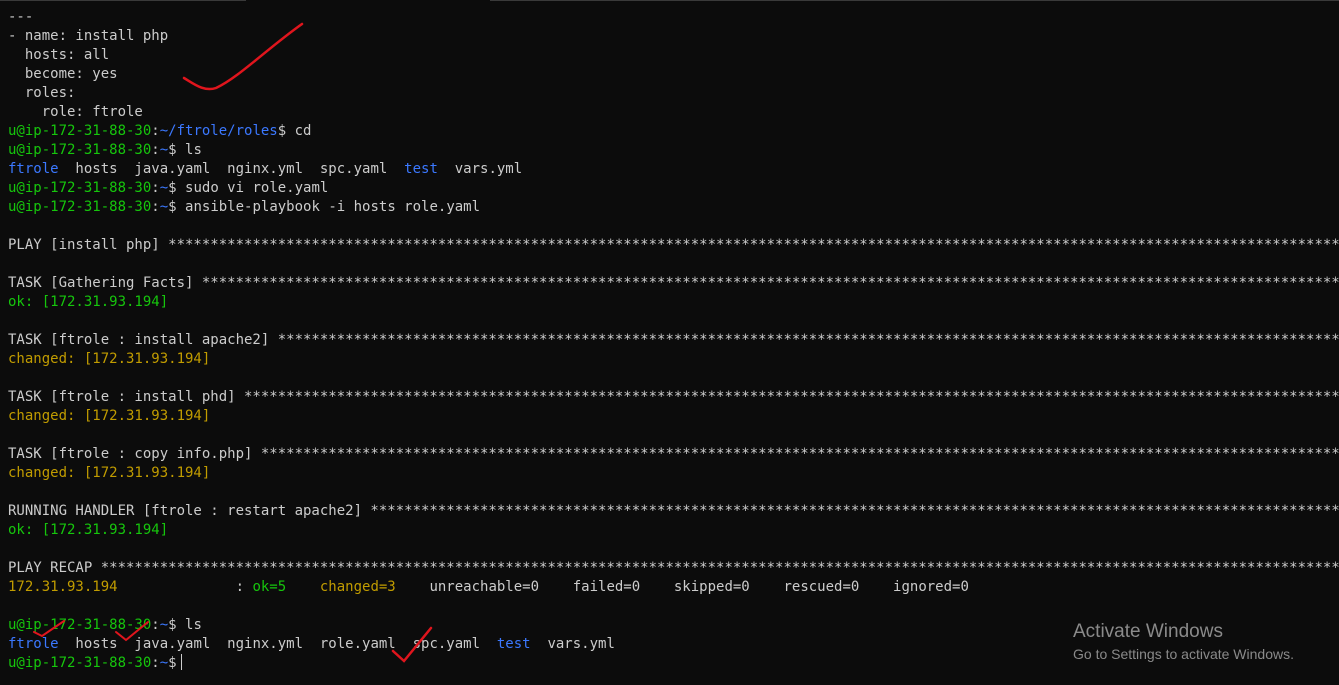 This screenshot has width=1339, height=685. Describe the element at coordinates (88, 36) in the screenshot. I see `yaml-name-line: - name: install php` at that location.